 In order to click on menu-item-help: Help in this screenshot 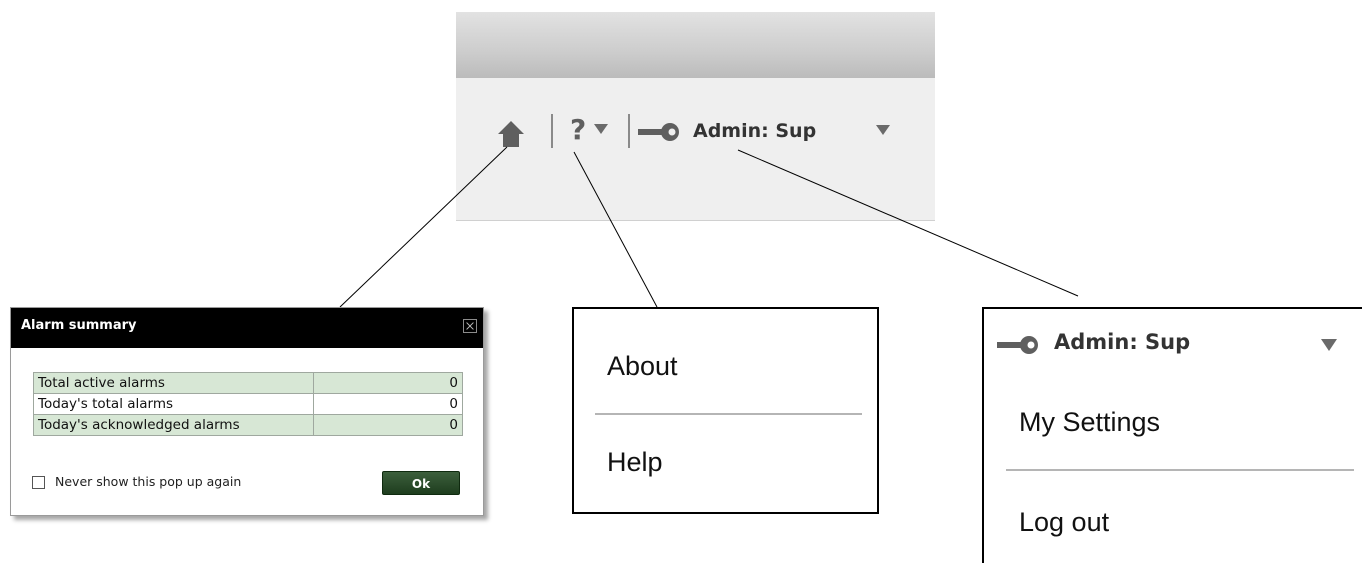, I will do `click(635, 462)`.